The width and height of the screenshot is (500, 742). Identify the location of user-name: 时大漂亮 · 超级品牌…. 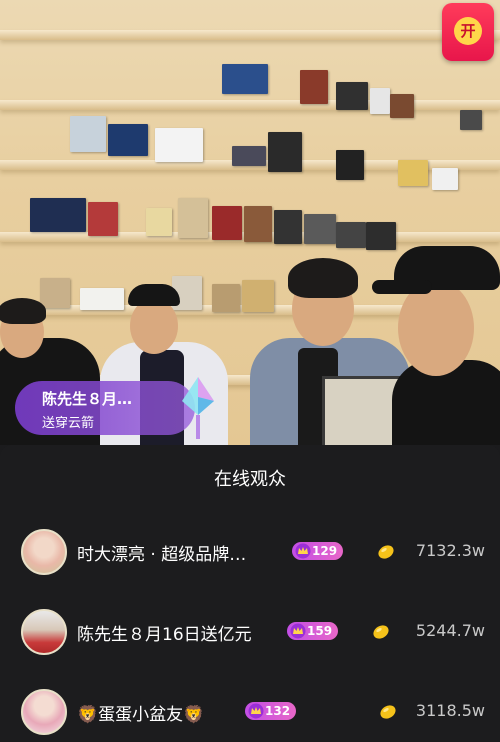
(161, 552).